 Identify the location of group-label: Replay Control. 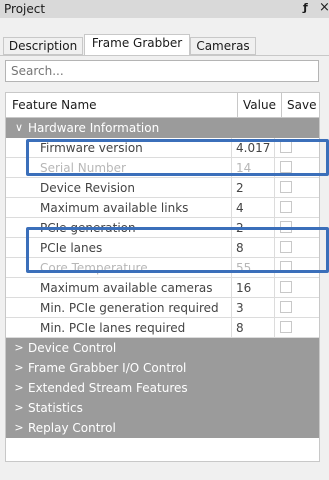
(72, 428).